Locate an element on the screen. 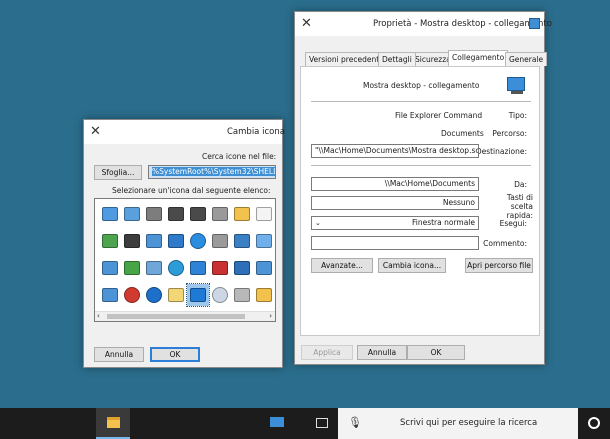 The height and width of the screenshot is (439, 610). delete-drive-icon-glyph is located at coordinates (220, 268).